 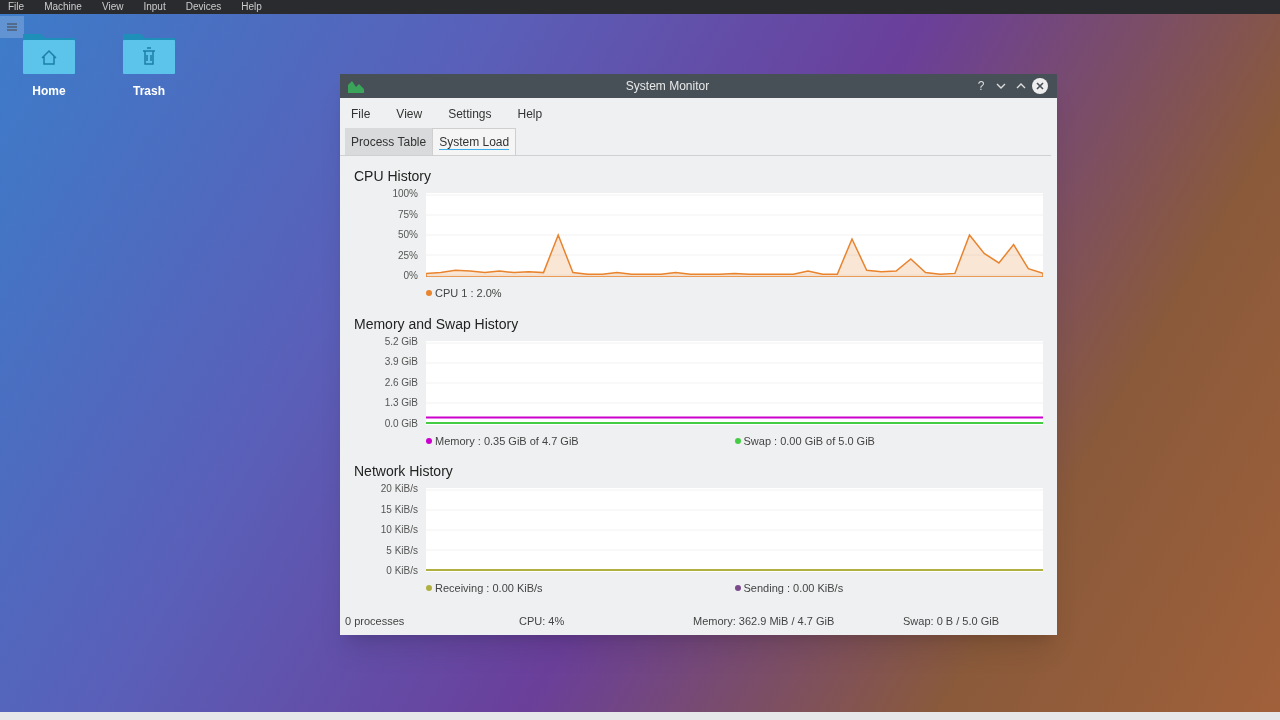 I want to click on desktop-icon: Trash, so click(x=149, y=65).